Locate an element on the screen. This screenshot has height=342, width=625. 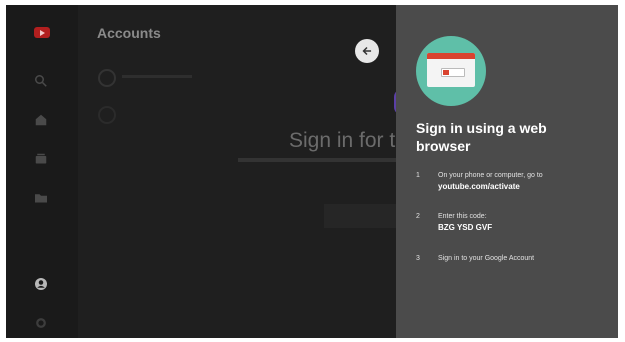
browser-illustration-icon is located at coordinates (451, 71).